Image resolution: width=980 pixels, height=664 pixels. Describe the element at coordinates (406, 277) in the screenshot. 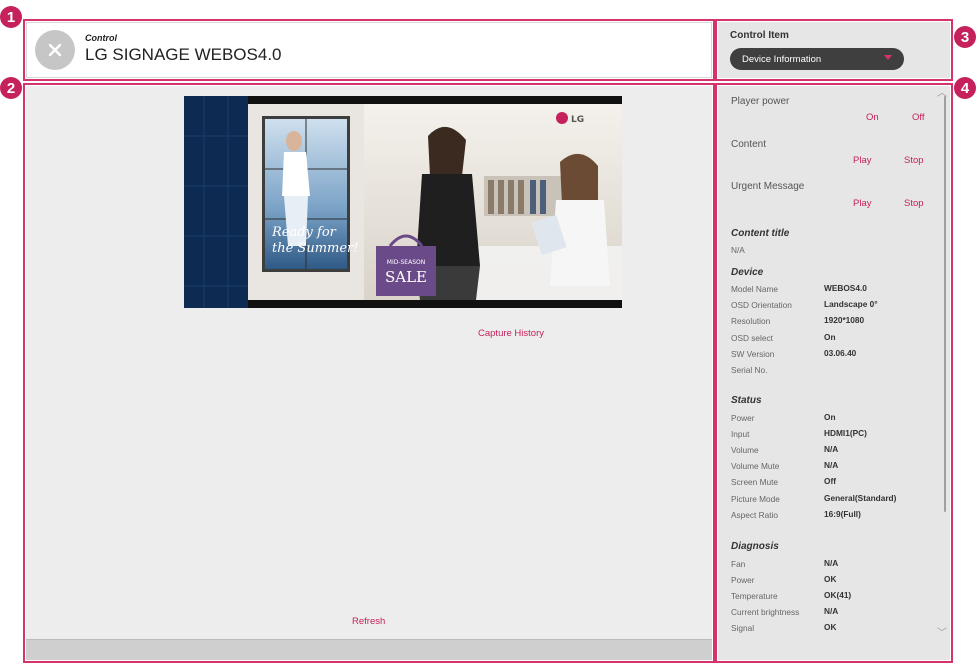

I see `bag-sale-text: SALE` at that location.